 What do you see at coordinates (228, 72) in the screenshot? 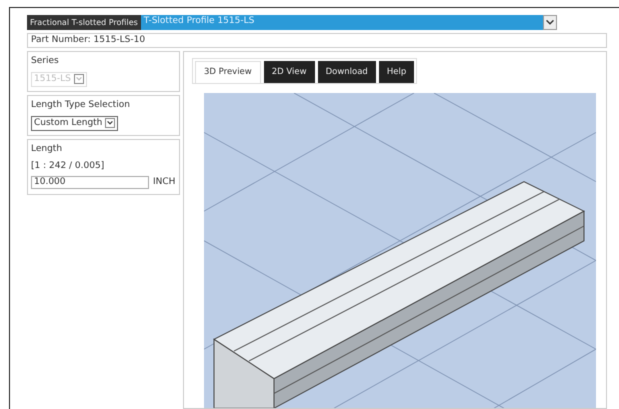
I see `tab: 3D Preview` at bounding box center [228, 72].